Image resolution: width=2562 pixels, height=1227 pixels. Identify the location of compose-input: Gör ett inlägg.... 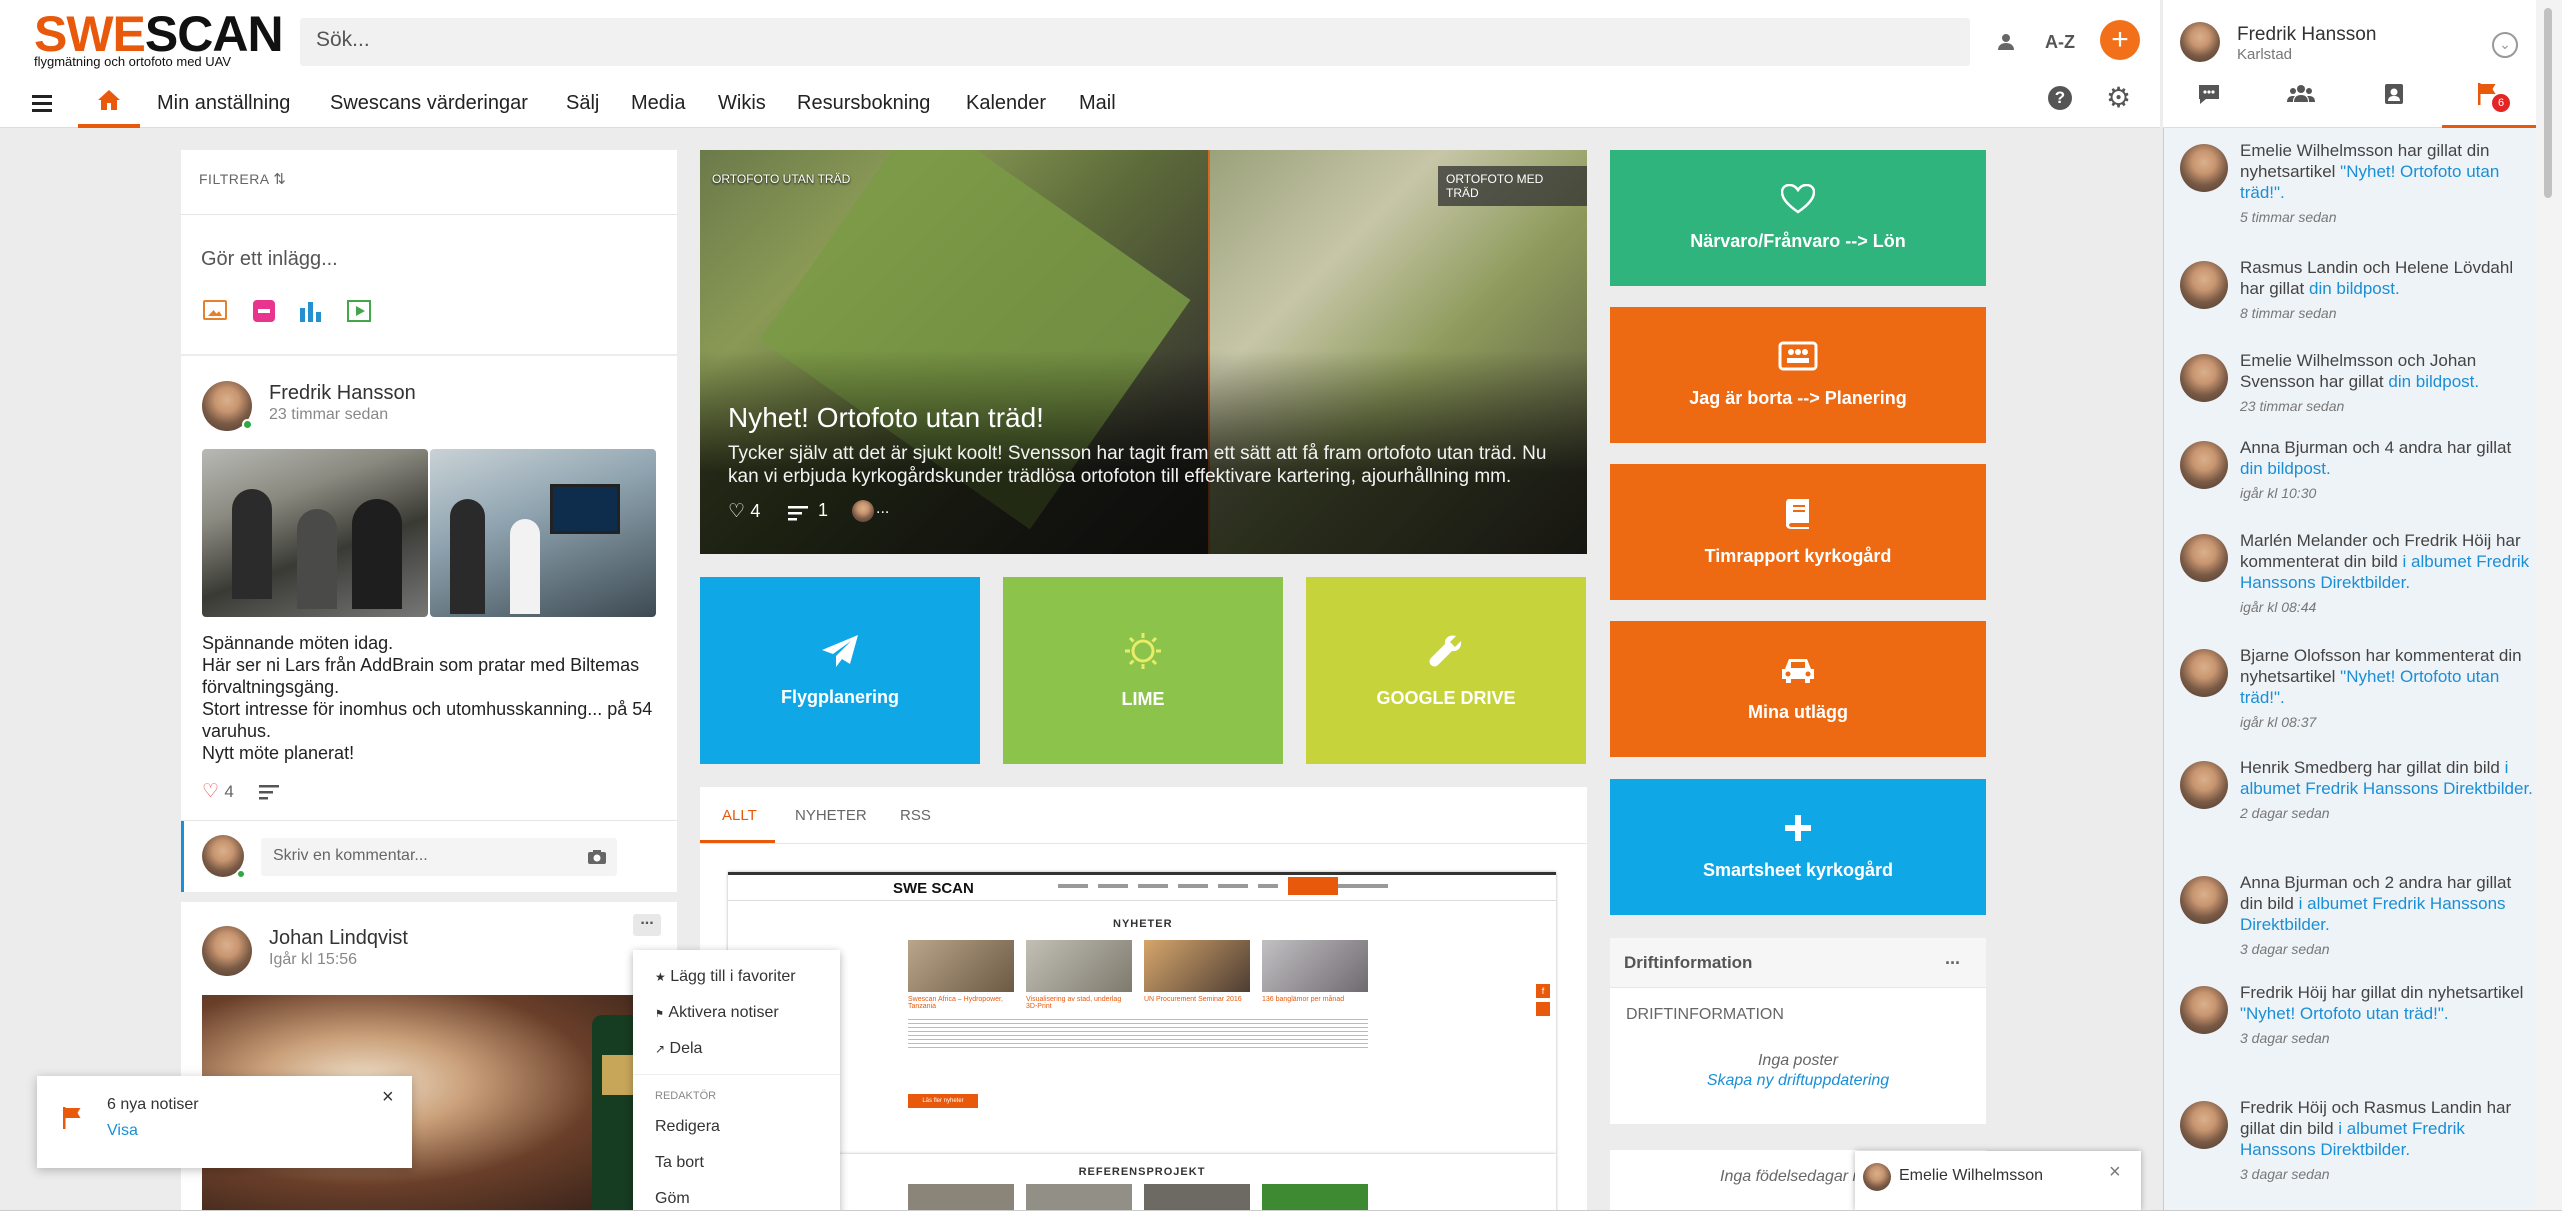
(269, 259).